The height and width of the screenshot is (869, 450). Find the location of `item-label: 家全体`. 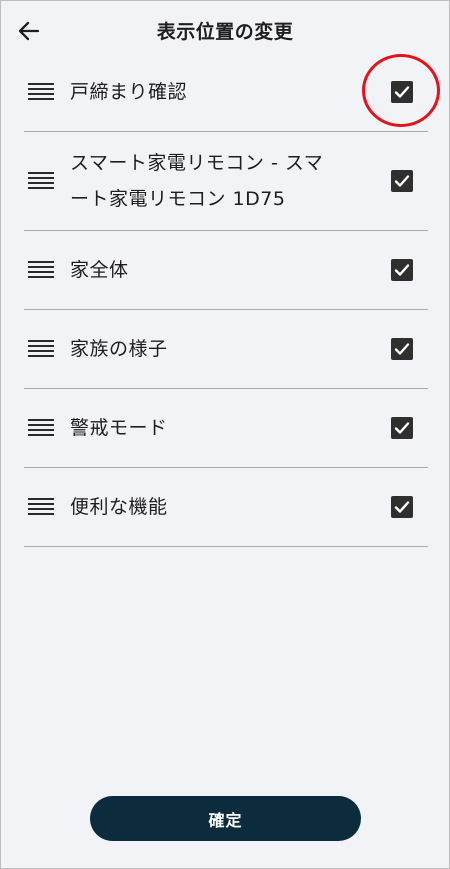

item-label: 家全体 is located at coordinates (99, 270).